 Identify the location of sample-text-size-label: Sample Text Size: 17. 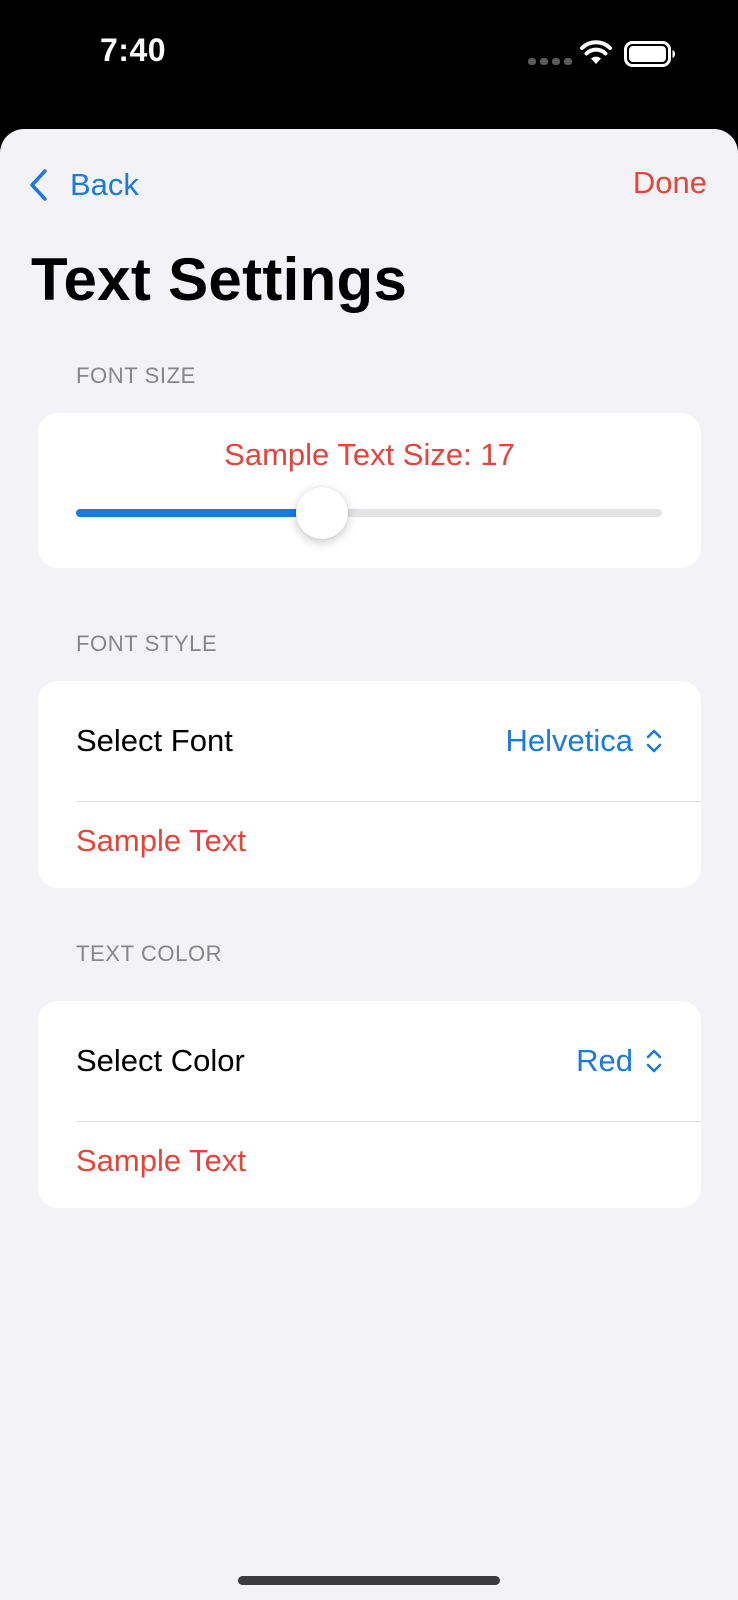
(369, 454).